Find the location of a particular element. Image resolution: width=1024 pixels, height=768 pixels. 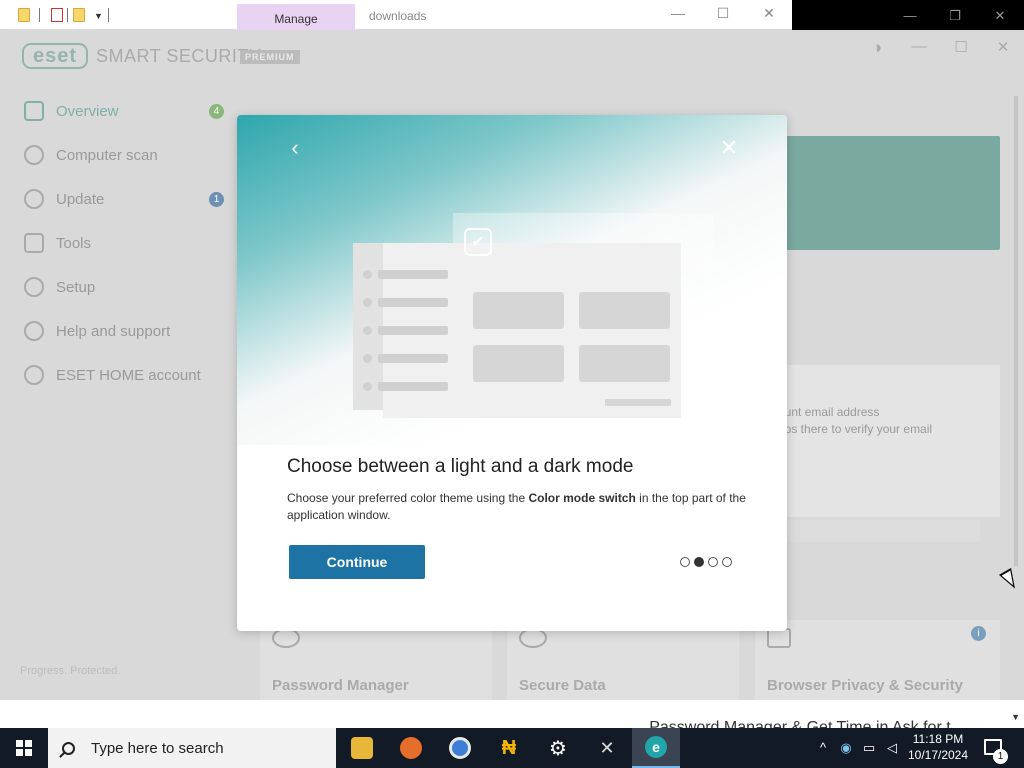

search-icon is located at coordinates (68, 748).